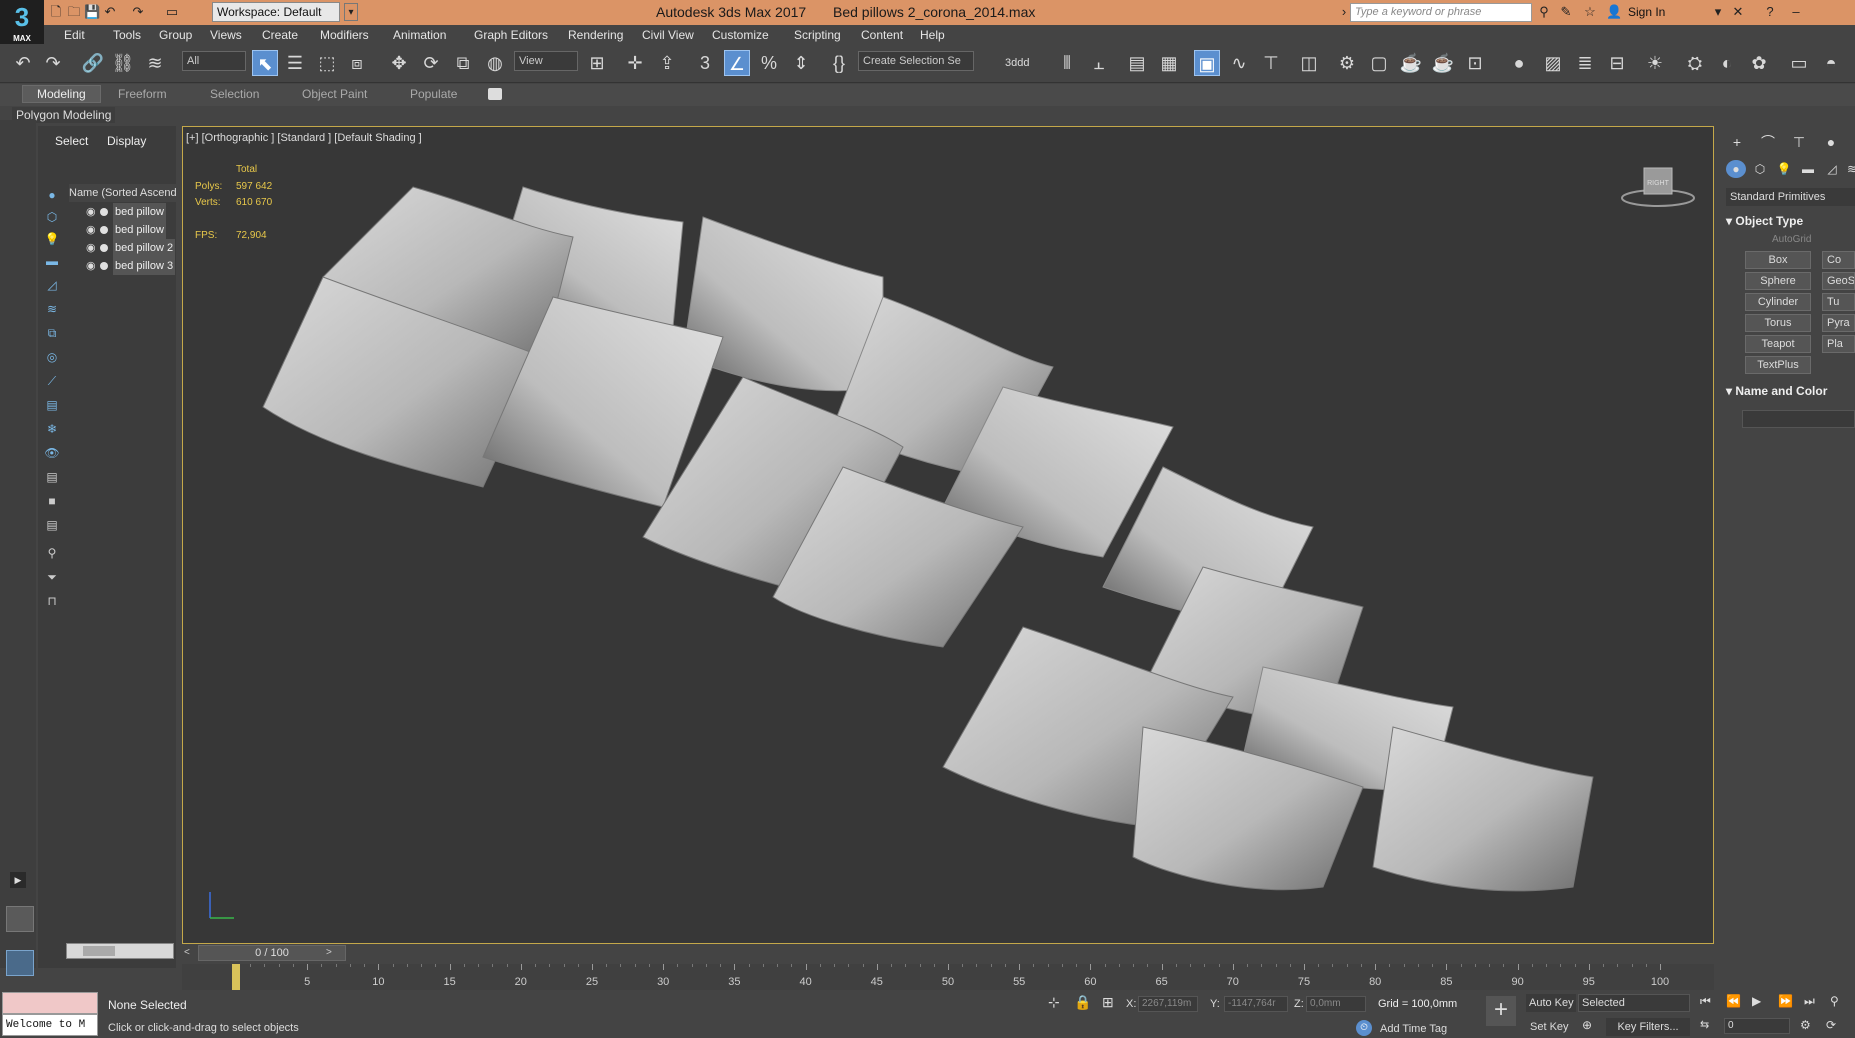 Image resolution: width=1855 pixels, height=1038 pixels. What do you see at coordinates (1808, 169) in the screenshot?
I see `cameras-category-icon: ▬` at bounding box center [1808, 169].